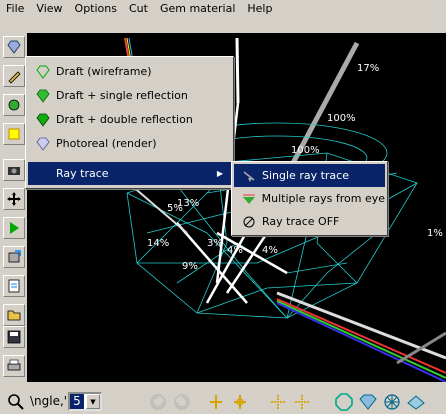  I want to click on pan-right-icon, so click(302, 402).